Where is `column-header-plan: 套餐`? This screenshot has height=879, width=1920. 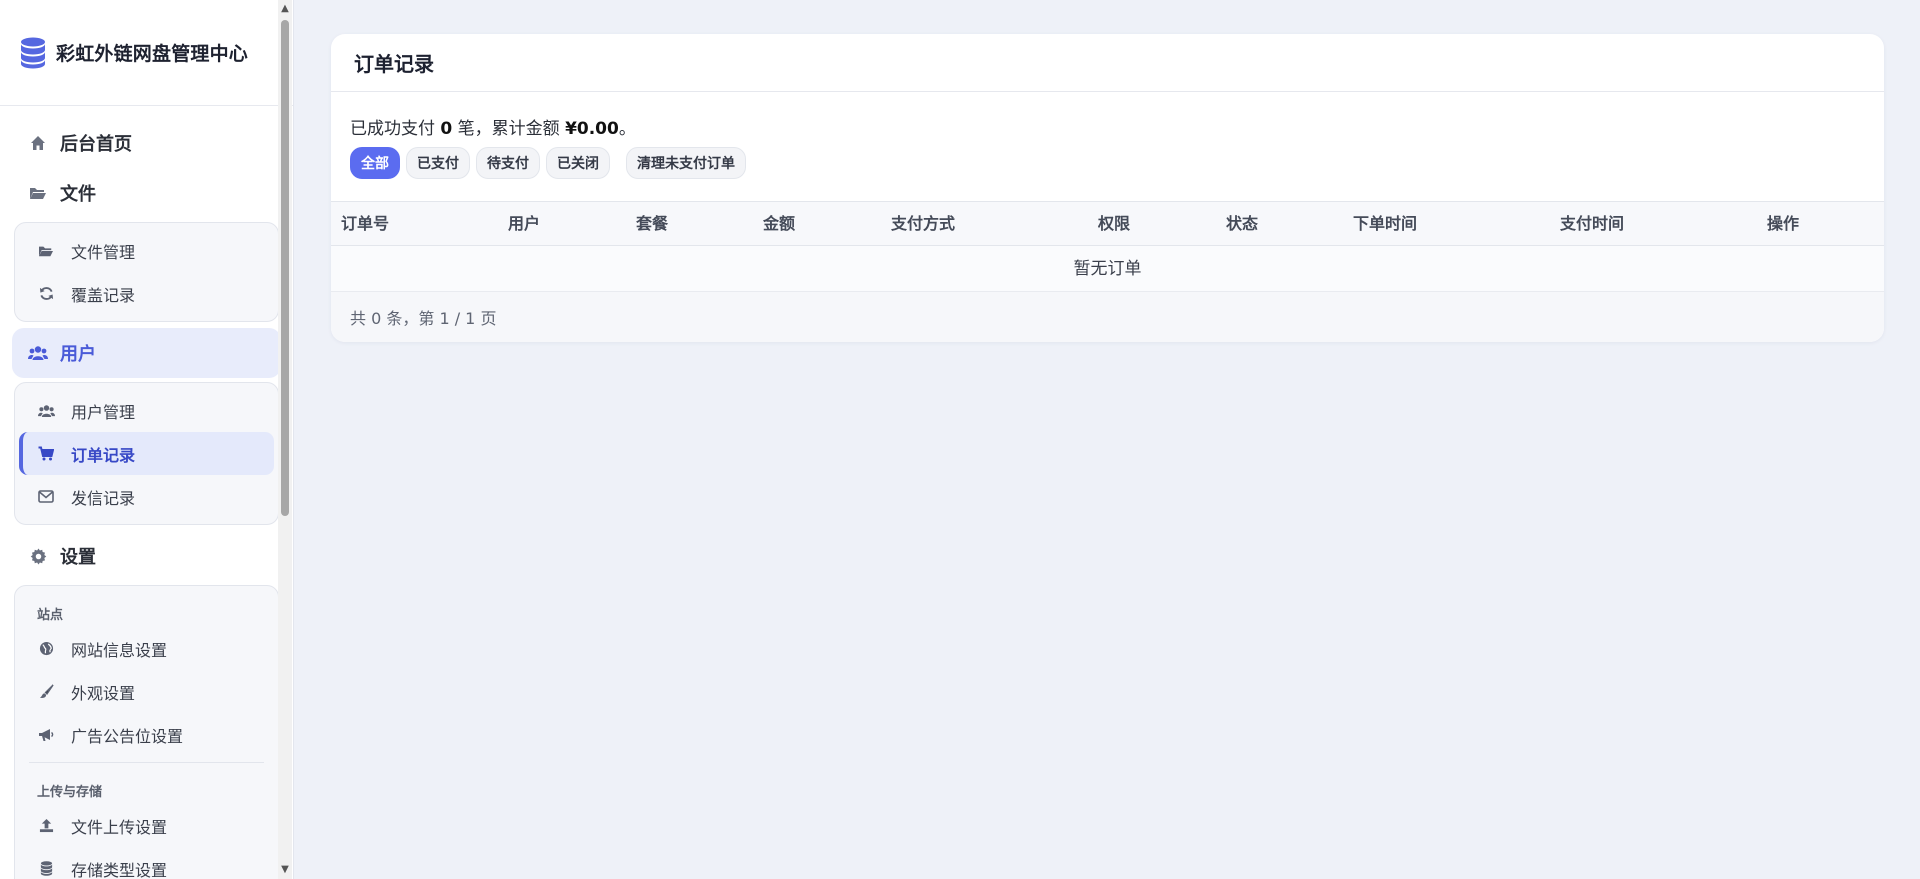
column-header-plan: 套餐 is located at coordinates (652, 224).